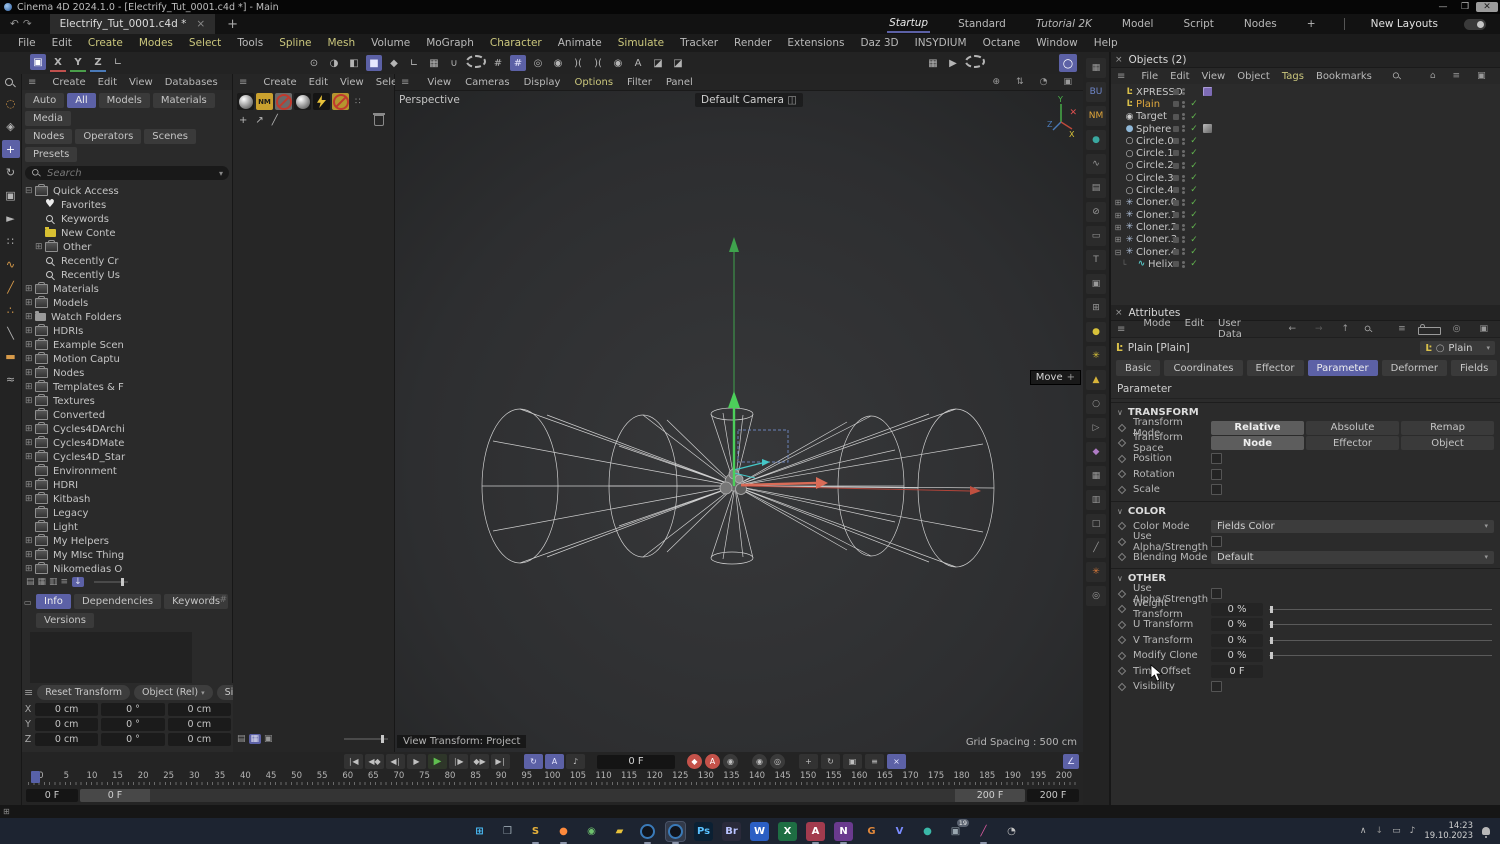 The width and height of the screenshot is (1500, 844). Describe the element at coordinates (1352, 526) in the screenshot. I see `dropdown-field: Fields Color ▾` at that location.